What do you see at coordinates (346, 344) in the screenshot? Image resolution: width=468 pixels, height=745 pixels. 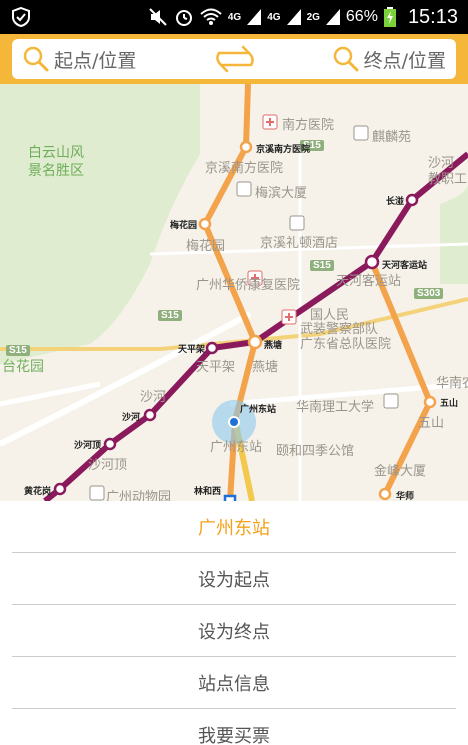 I see `place-label: 广东省总队医院` at bounding box center [346, 344].